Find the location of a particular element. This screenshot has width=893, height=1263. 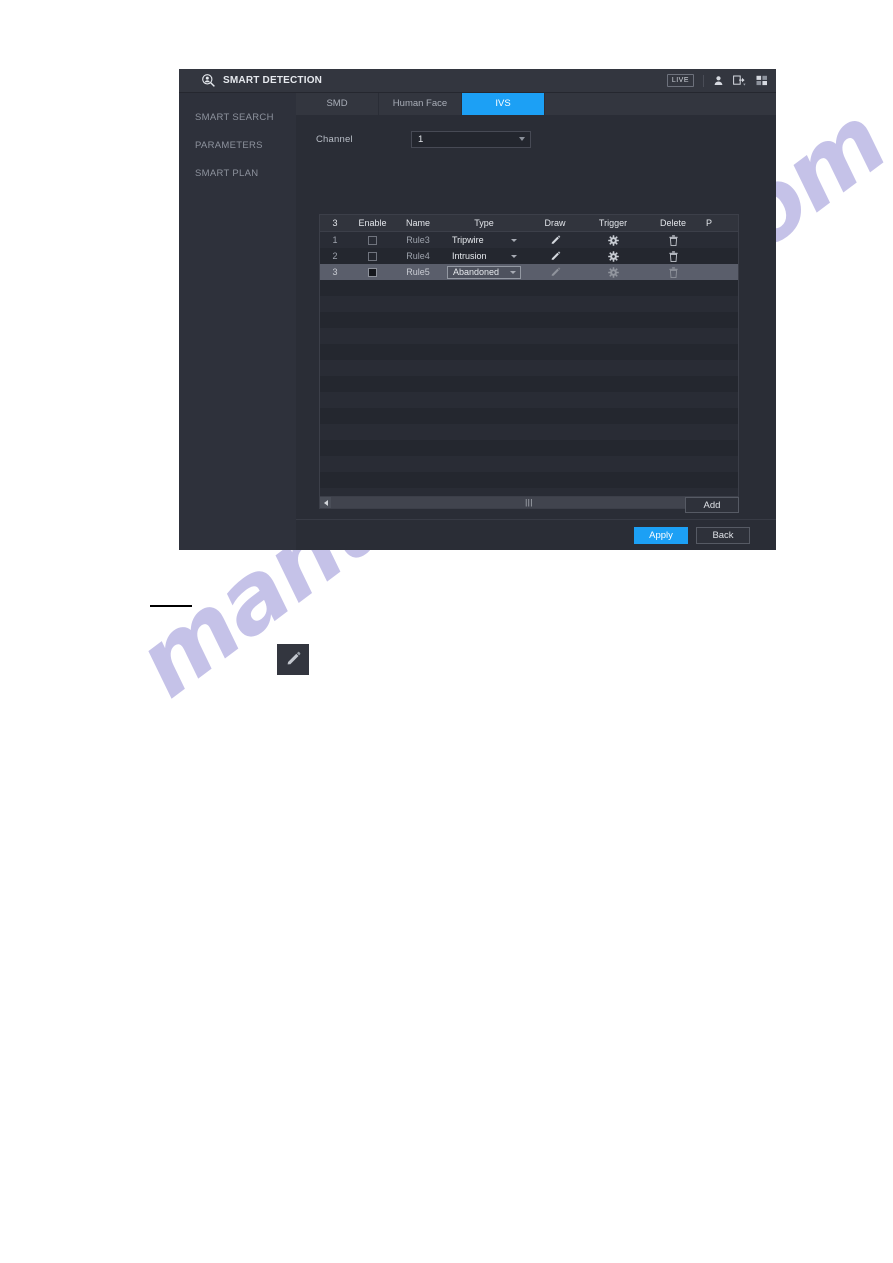

sidebar-item-parameters: PARAMETERS is located at coordinates (237, 145).